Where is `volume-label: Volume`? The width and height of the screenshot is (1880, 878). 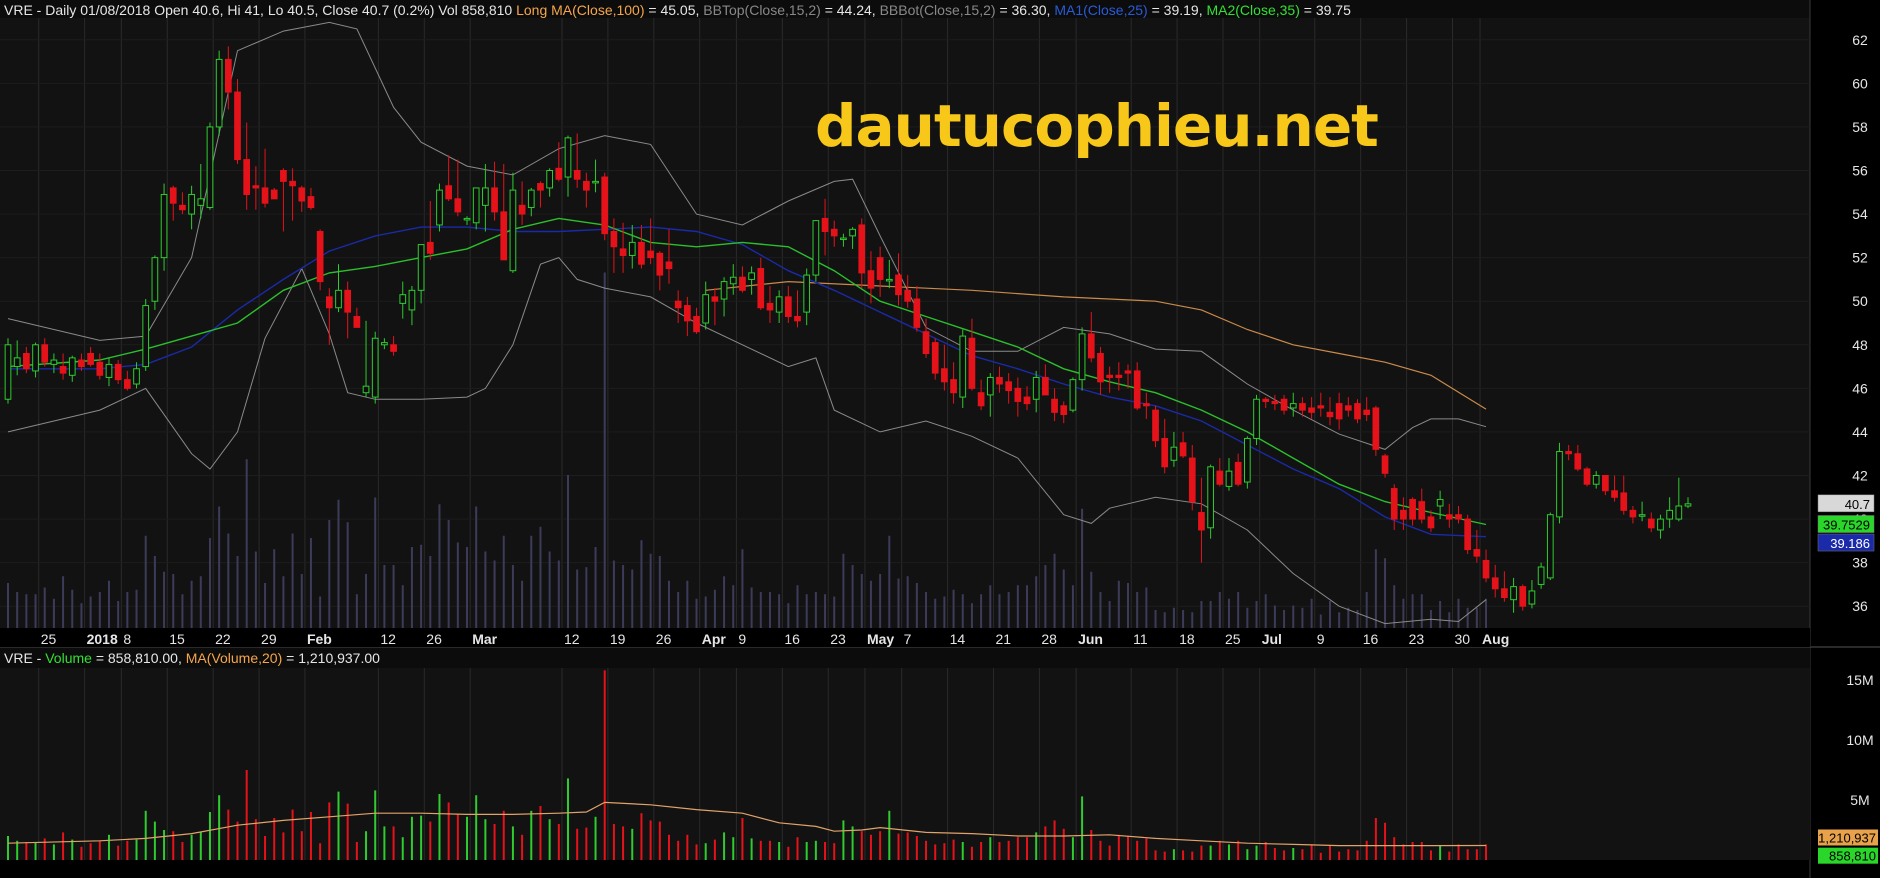 volume-label: Volume is located at coordinates (68, 658).